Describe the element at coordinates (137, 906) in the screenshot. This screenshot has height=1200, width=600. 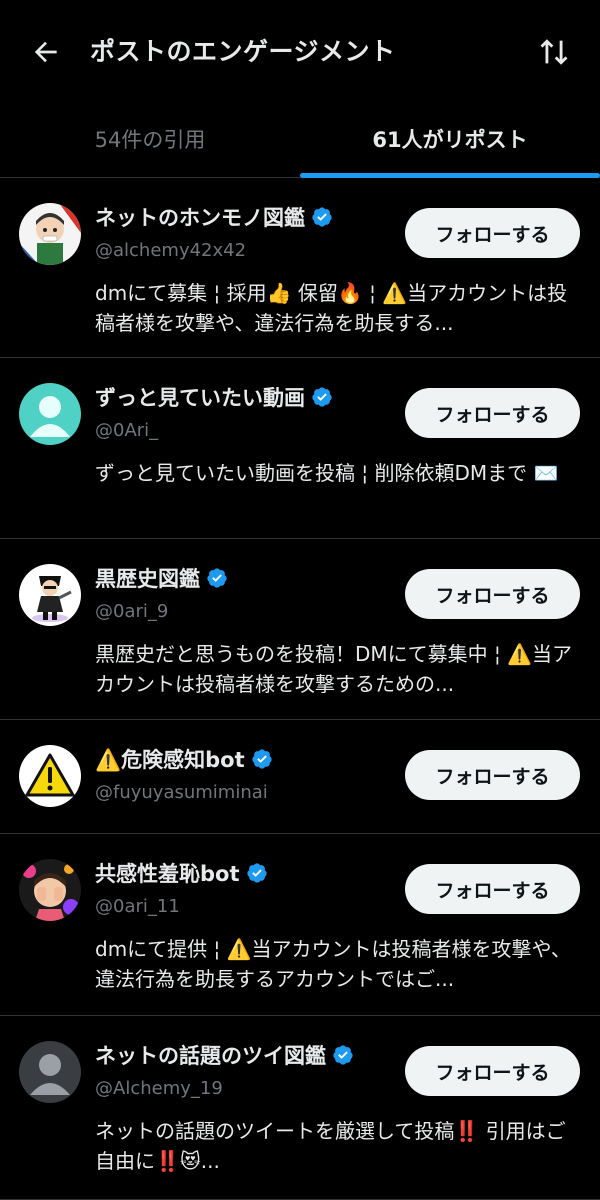
I see `user-handle: @0ari_11` at that location.